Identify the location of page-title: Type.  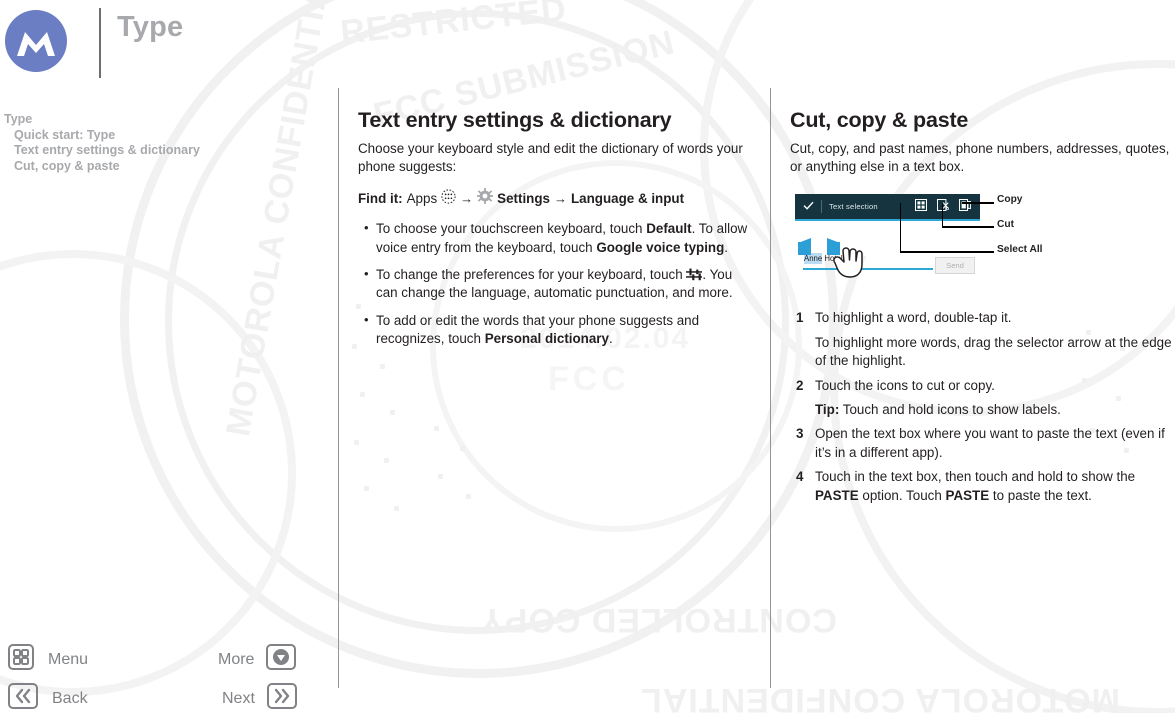
(150, 27).